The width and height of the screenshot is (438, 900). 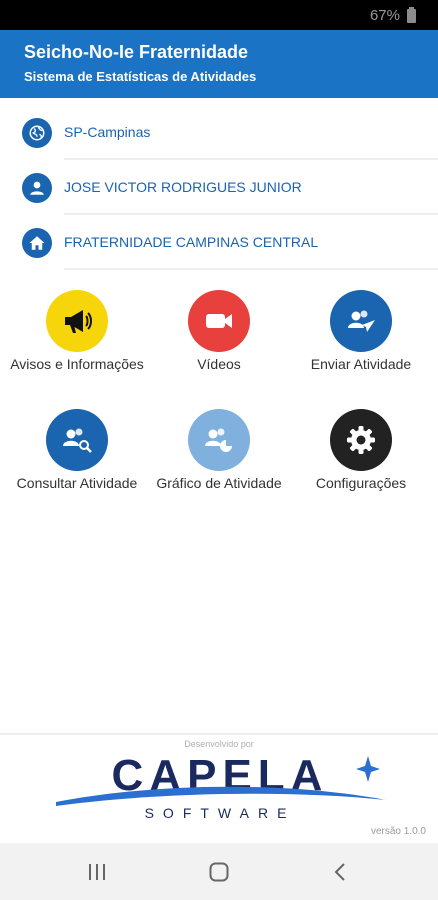 What do you see at coordinates (136, 52) in the screenshot?
I see `app-title: Seicho-No-Ie Fraternidade` at bounding box center [136, 52].